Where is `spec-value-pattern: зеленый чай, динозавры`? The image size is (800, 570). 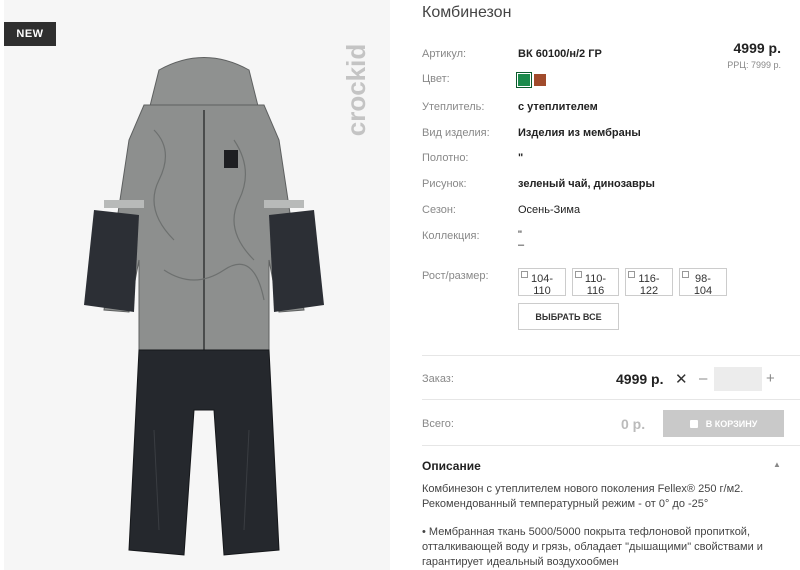
spec-value-pattern: зеленый чай, динозавры is located at coordinates (586, 184).